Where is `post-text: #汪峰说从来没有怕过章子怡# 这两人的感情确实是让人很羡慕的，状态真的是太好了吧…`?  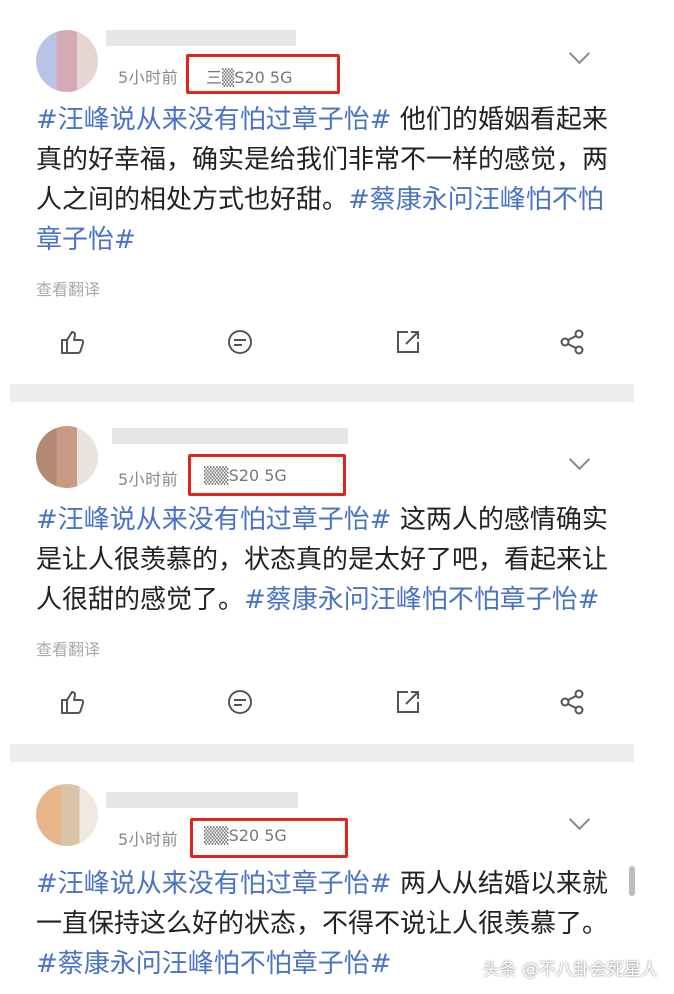
post-text: #汪峰说从来没有怕过章子怡# 这两人的感情确实是让人很羡慕的，状态真的是太好了吧… is located at coordinates (331, 560).